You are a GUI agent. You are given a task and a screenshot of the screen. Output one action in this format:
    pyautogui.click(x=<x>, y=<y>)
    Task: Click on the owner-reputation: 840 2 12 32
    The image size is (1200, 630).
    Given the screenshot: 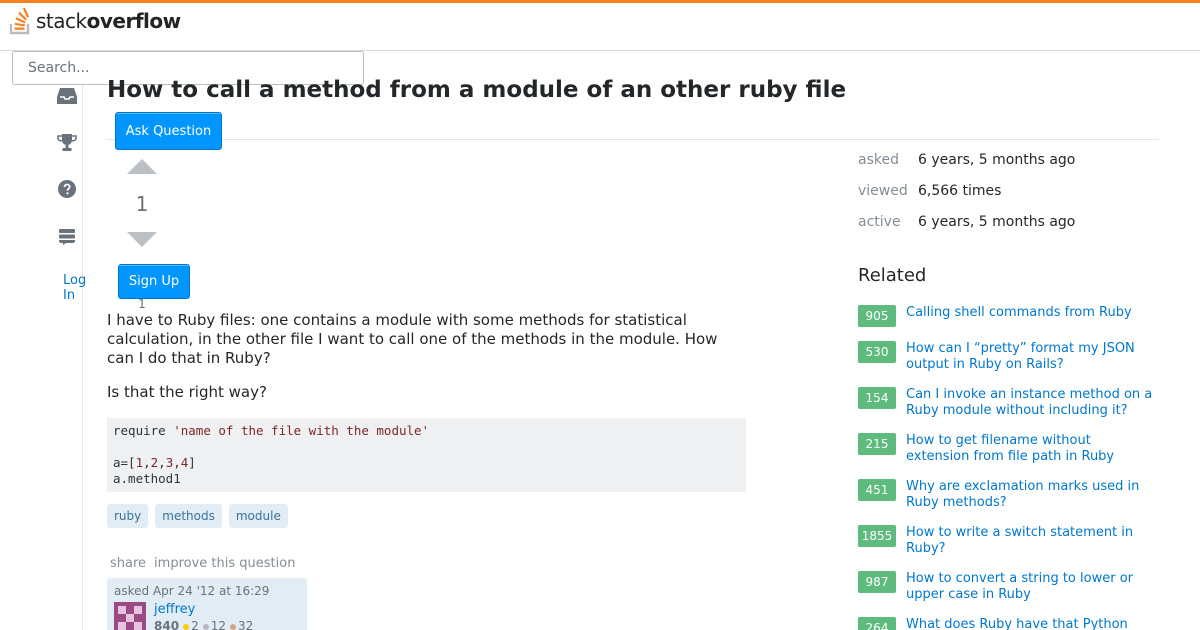 What is the action you would take?
    pyautogui.click(x=204, y=624)
    